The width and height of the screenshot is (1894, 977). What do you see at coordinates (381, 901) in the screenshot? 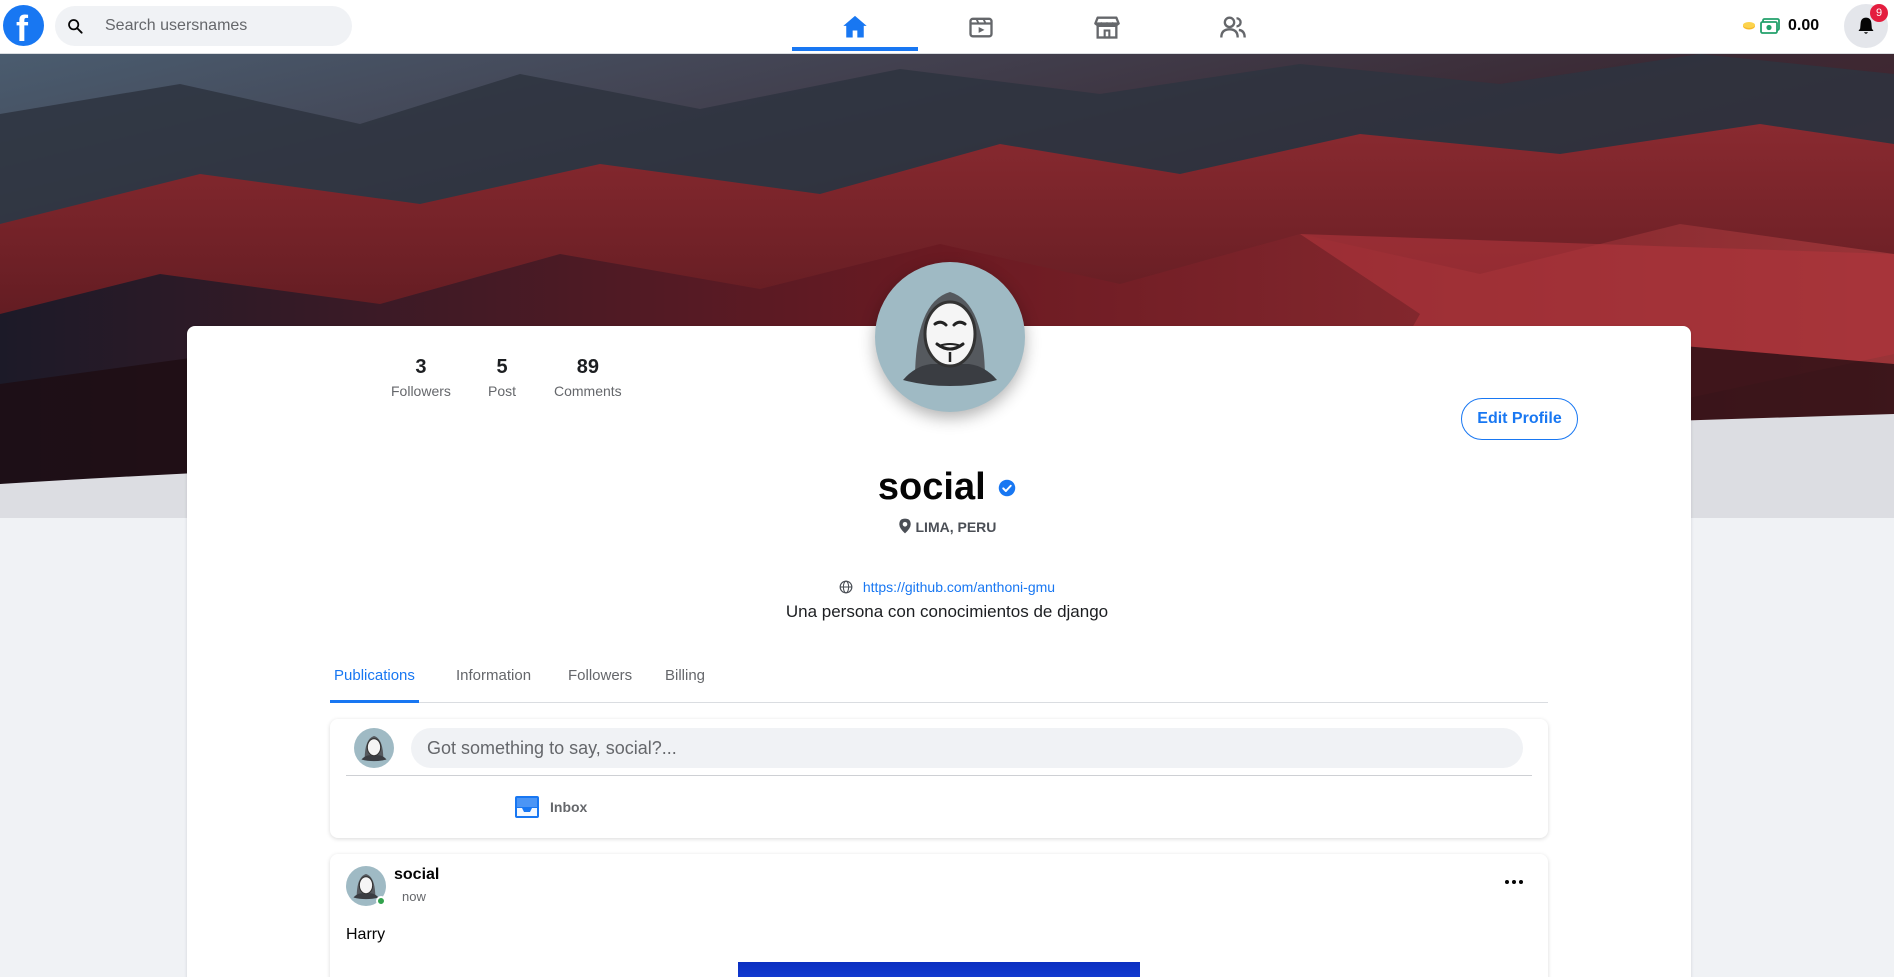
I see `online-status-dot` at bounding box center [381, 901].